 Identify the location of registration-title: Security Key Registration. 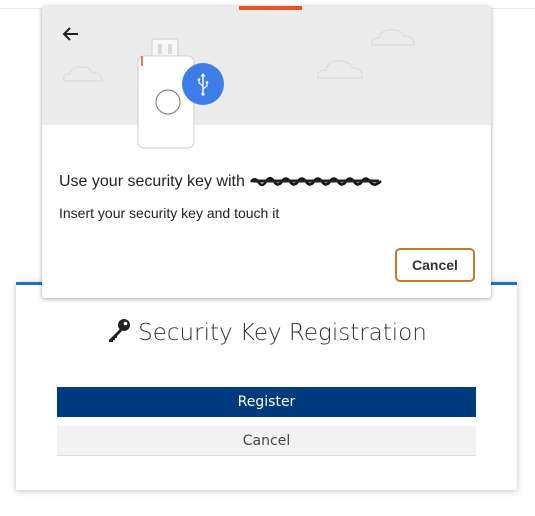
(282, 333).